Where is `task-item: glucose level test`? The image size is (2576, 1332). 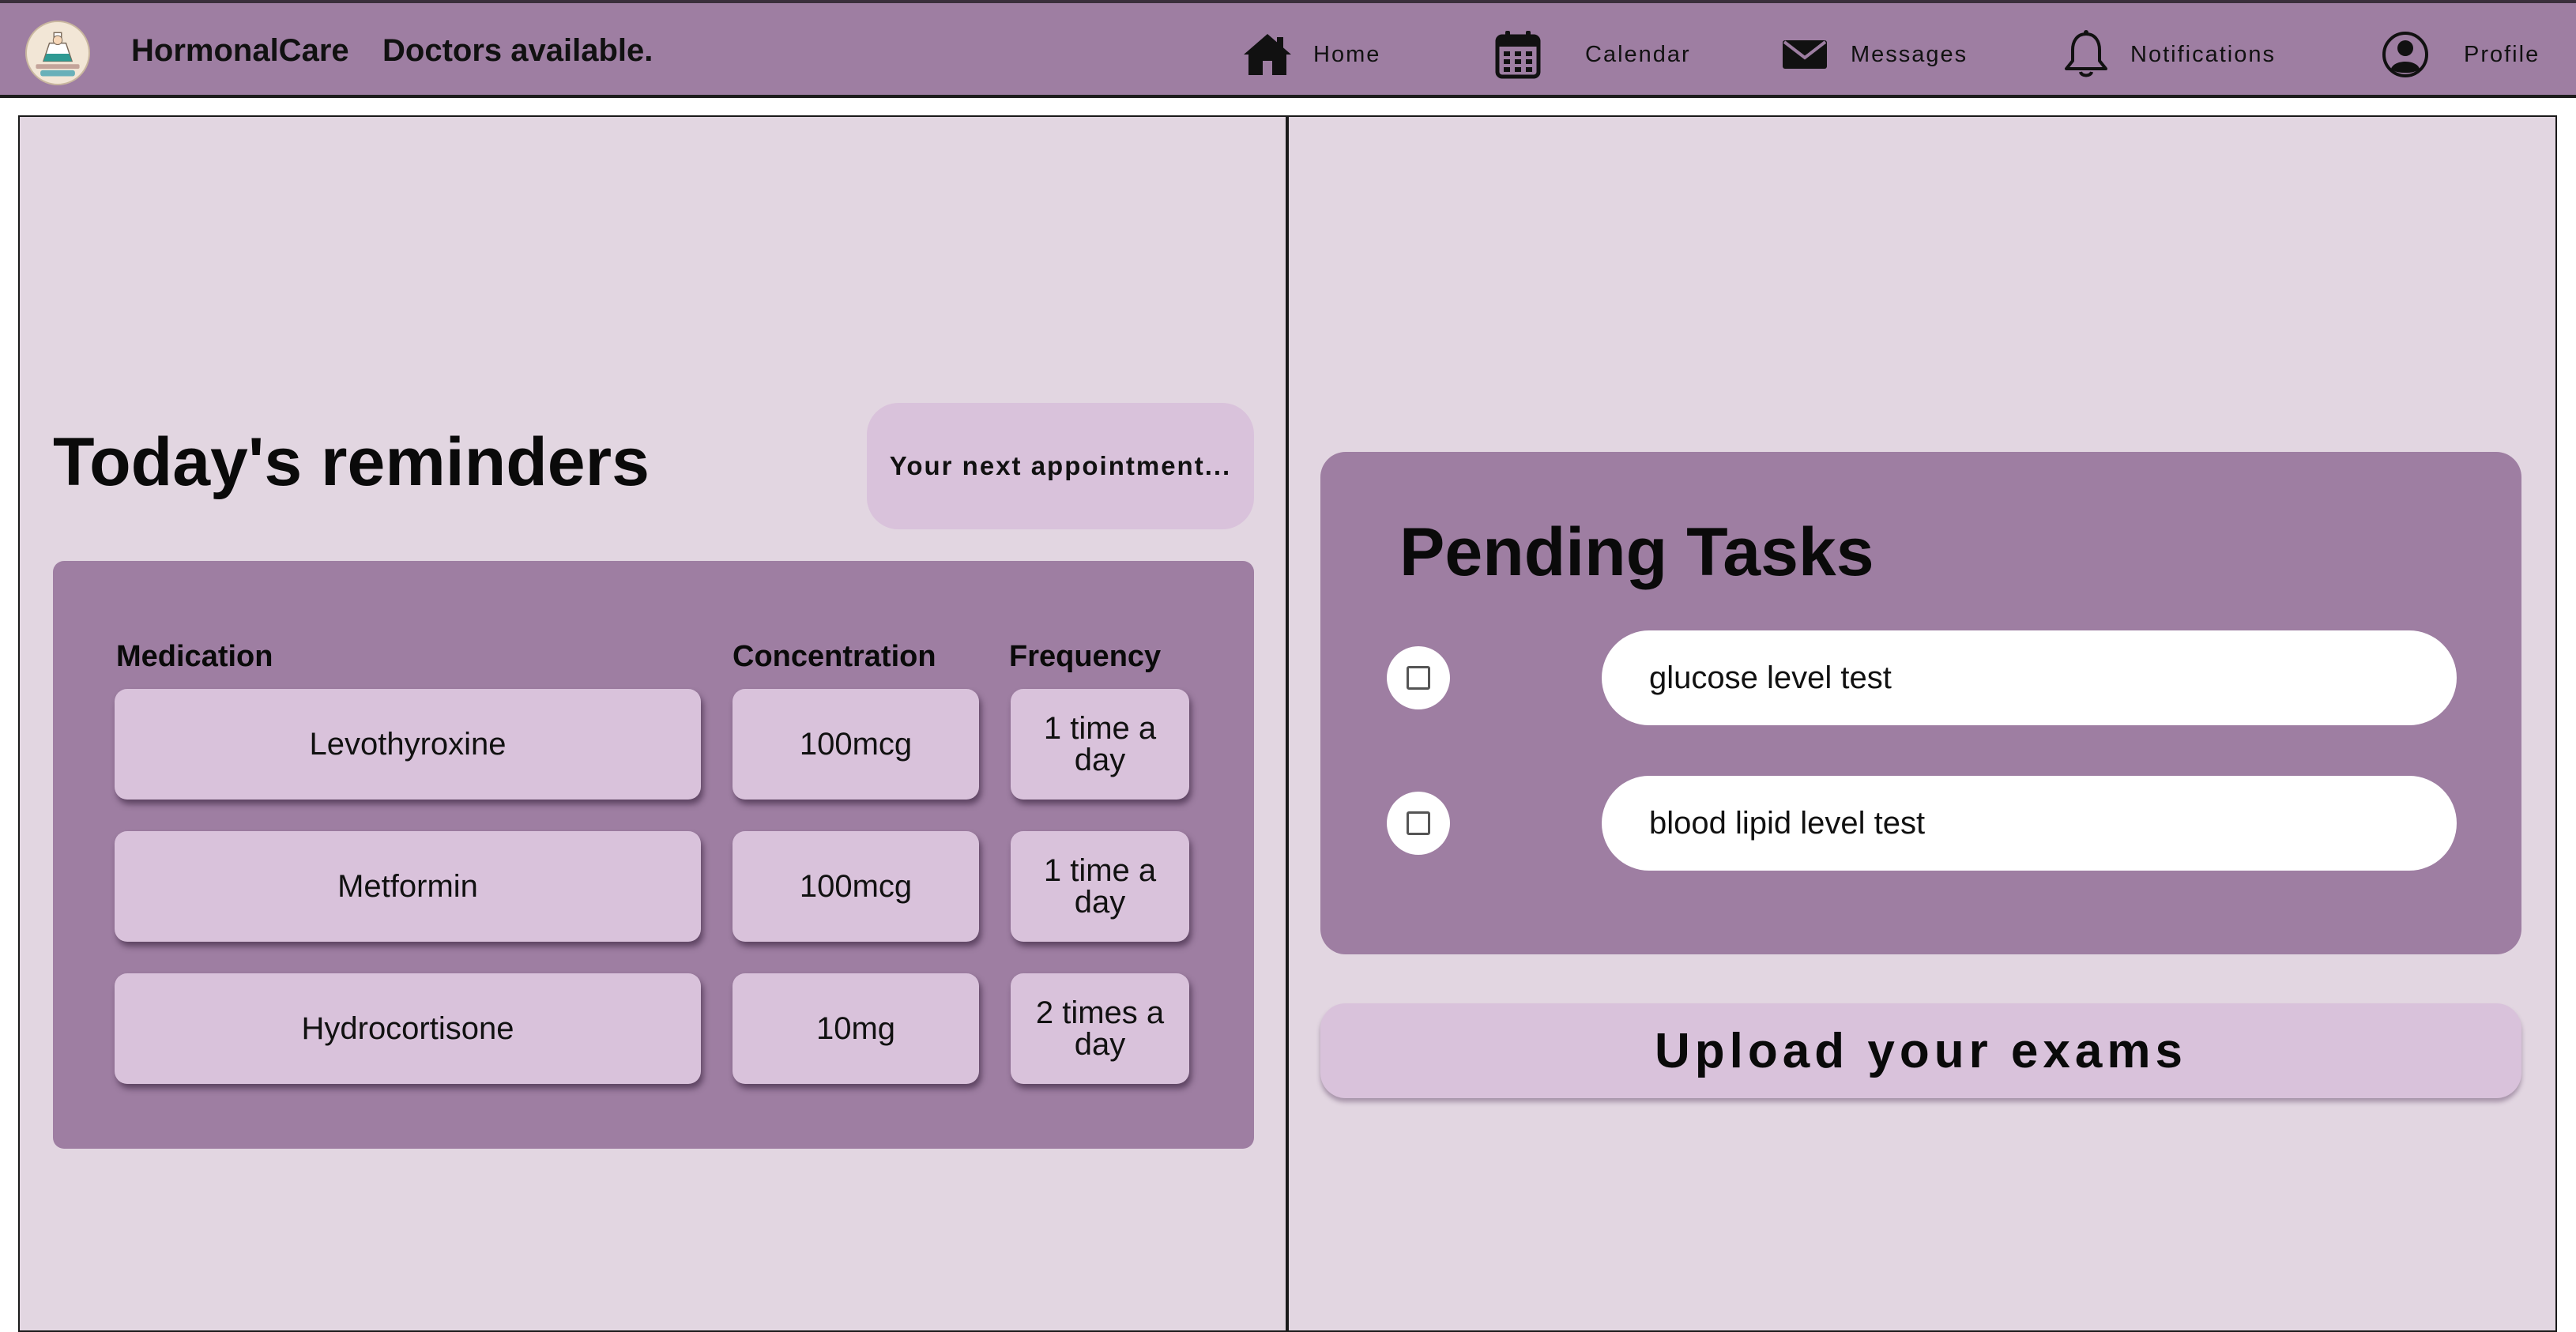 task-item: glucose level test is located at coordinates (2029, 677).